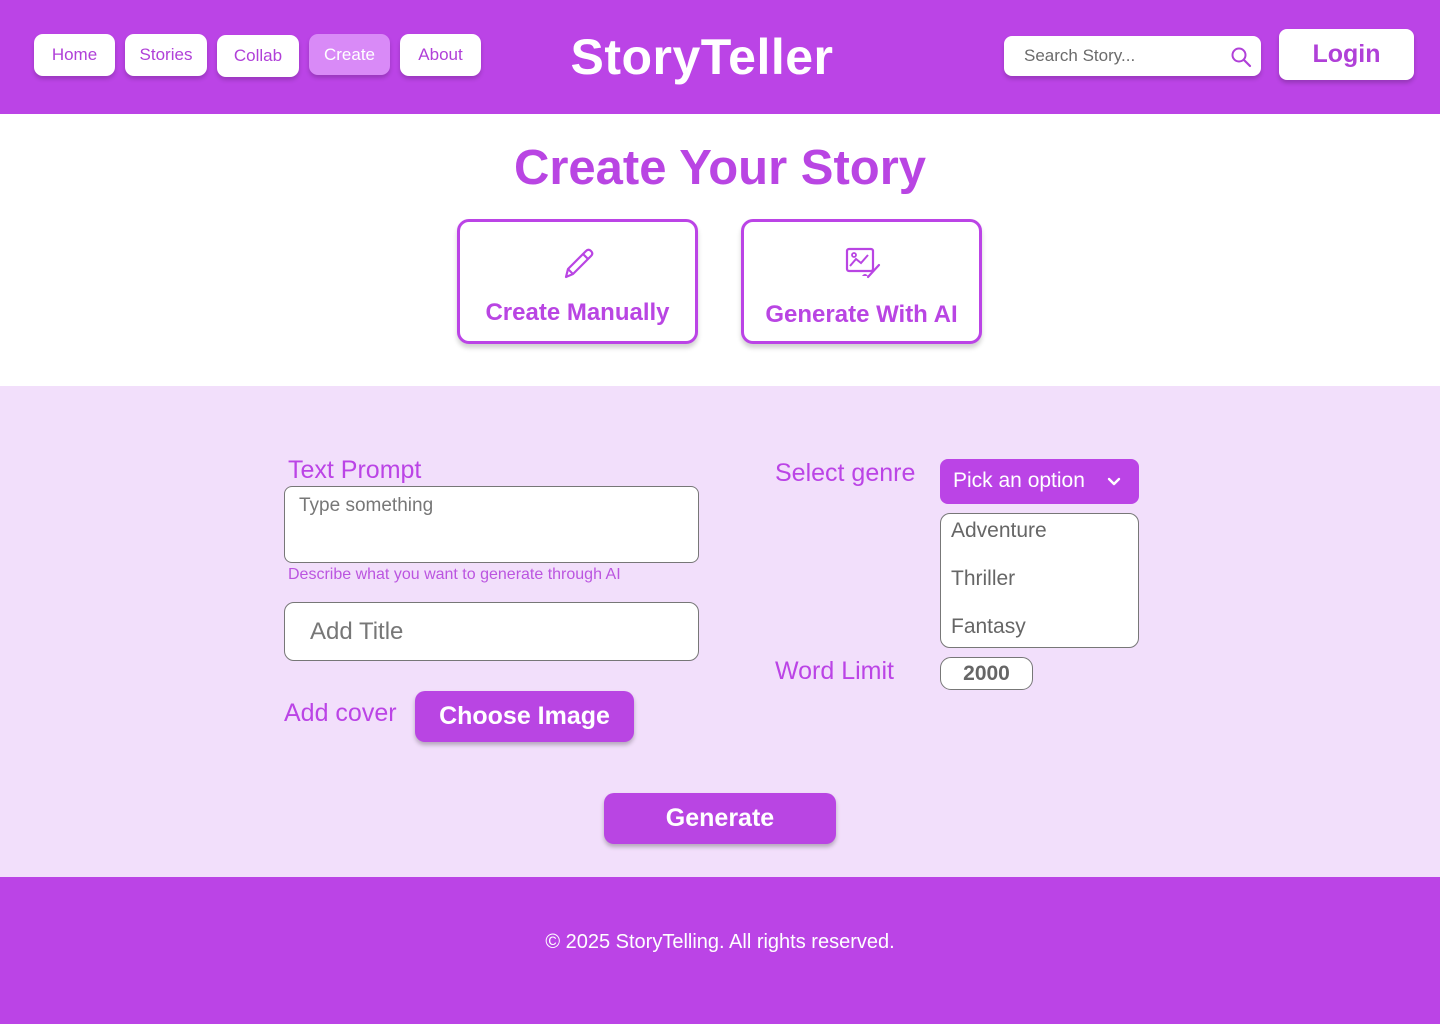 This screenshot has width=1440, height=1024. I want to click on generate-with-ai-label: Generate With AI, so click(861, 314).